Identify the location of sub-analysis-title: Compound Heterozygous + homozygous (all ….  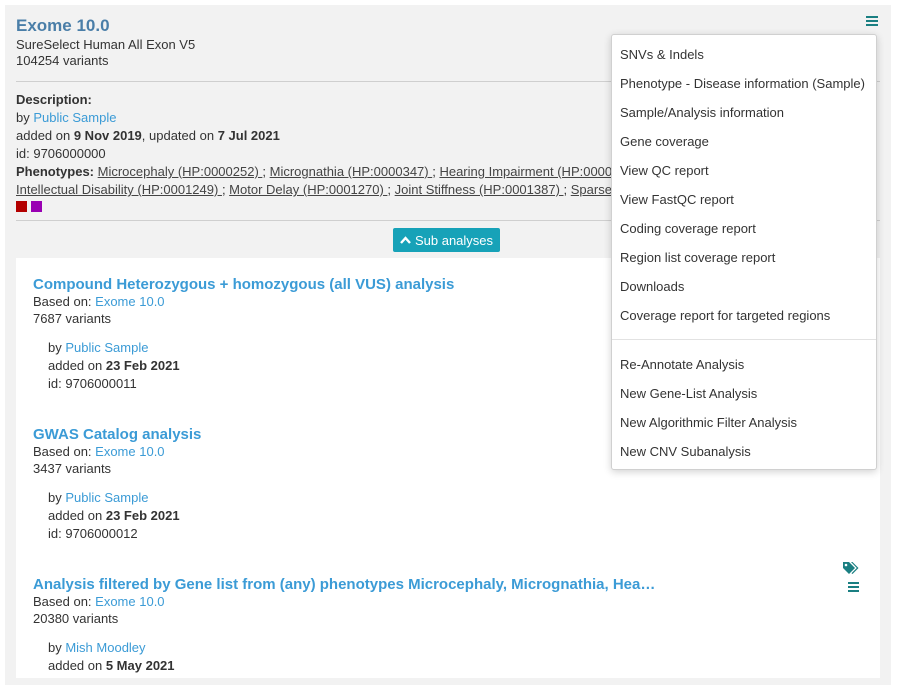
(243, 284).